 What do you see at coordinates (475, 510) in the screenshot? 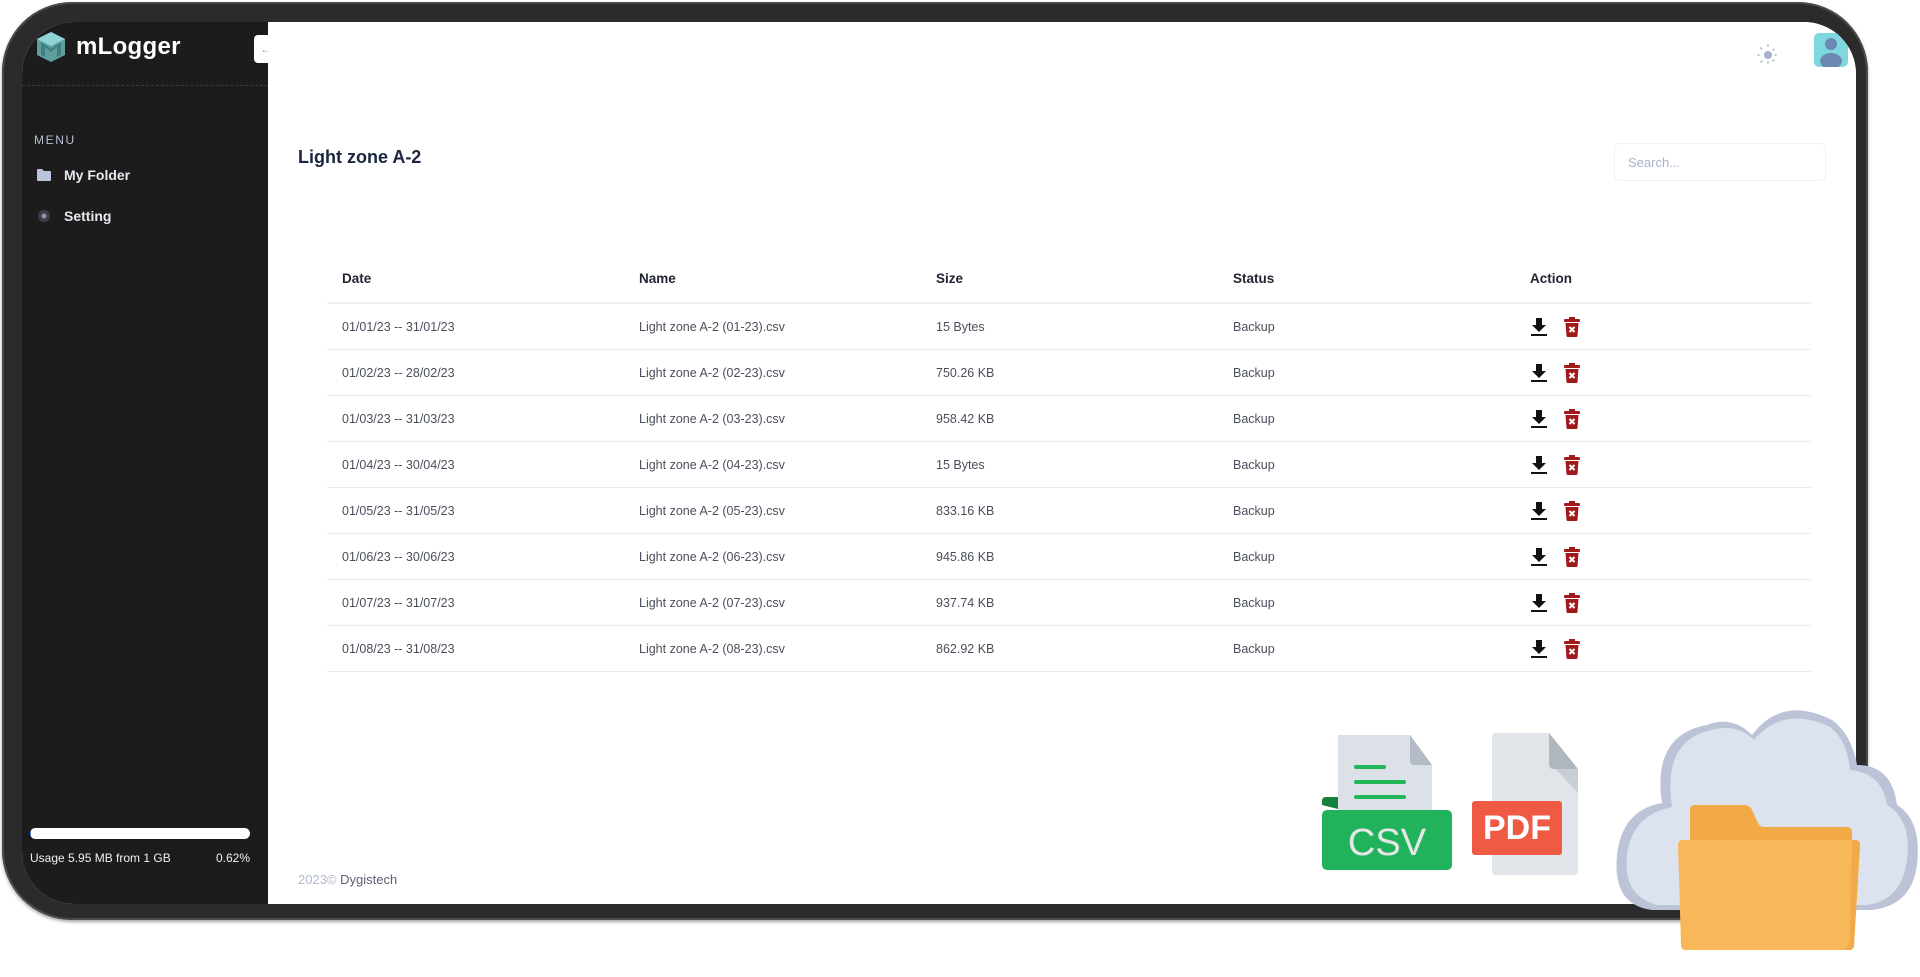
I see `cell-date: 01/05/23 -- 31/05/23` at bounding box center [475, 510].